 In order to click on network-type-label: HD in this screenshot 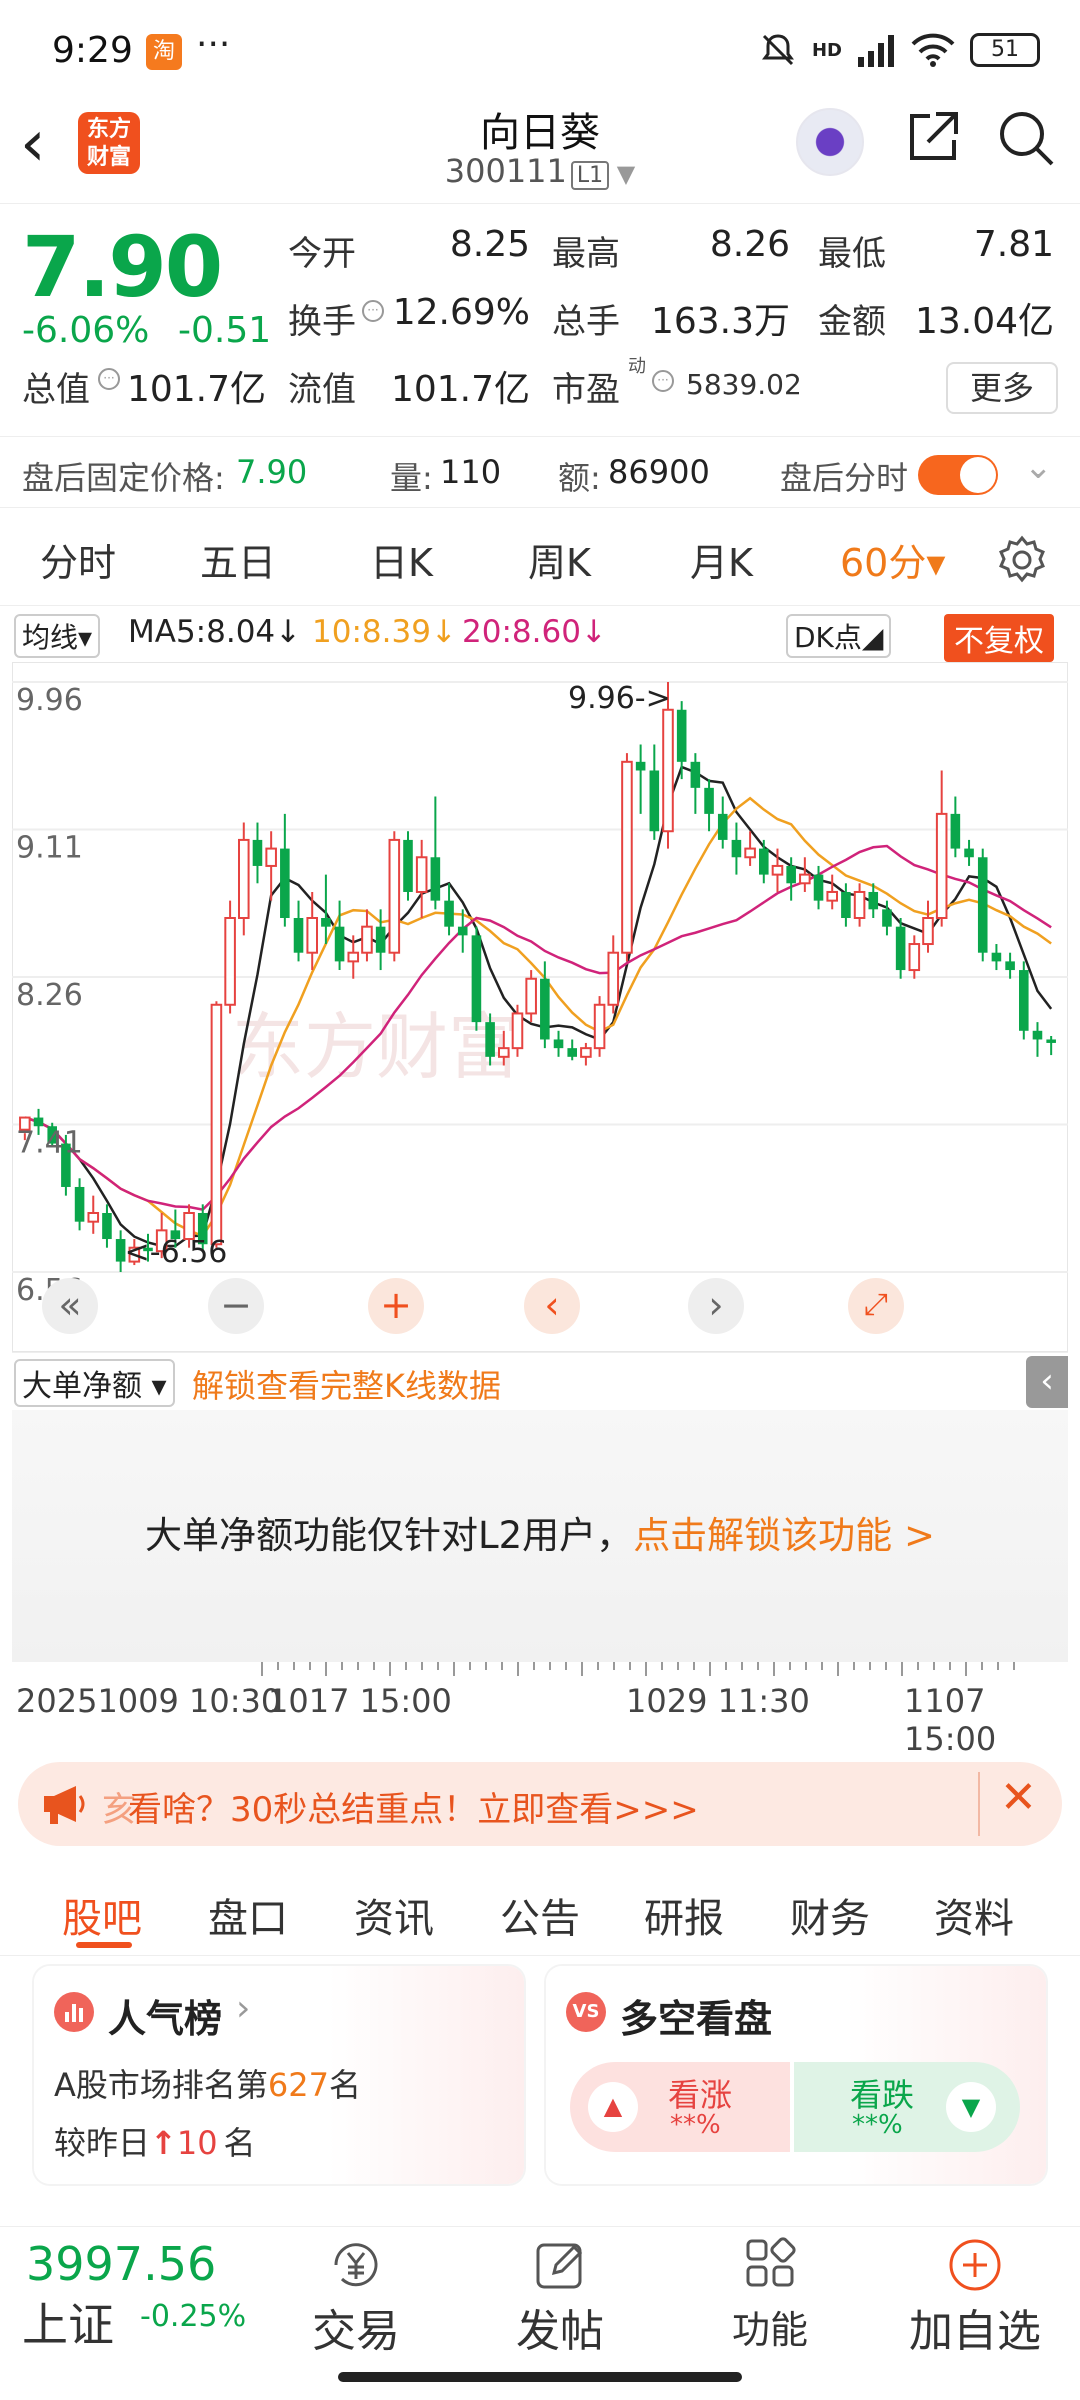, I will do `click(826, 50)`.